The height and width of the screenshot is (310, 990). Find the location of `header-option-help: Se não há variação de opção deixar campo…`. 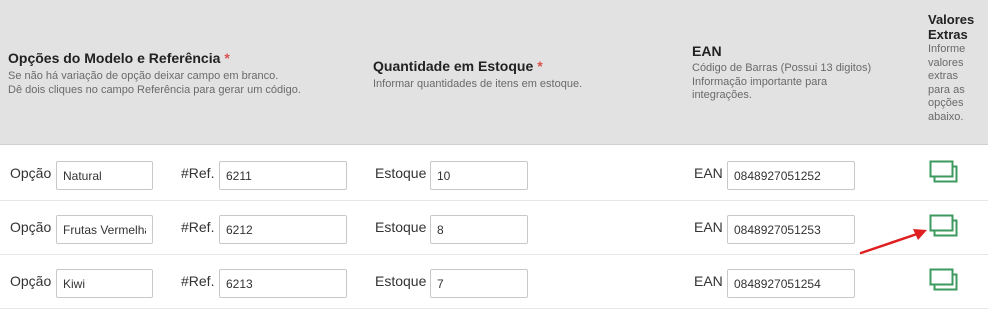

header-option-help: Se não há variação de opção deixar campo… is located at coordinates (178, 83).